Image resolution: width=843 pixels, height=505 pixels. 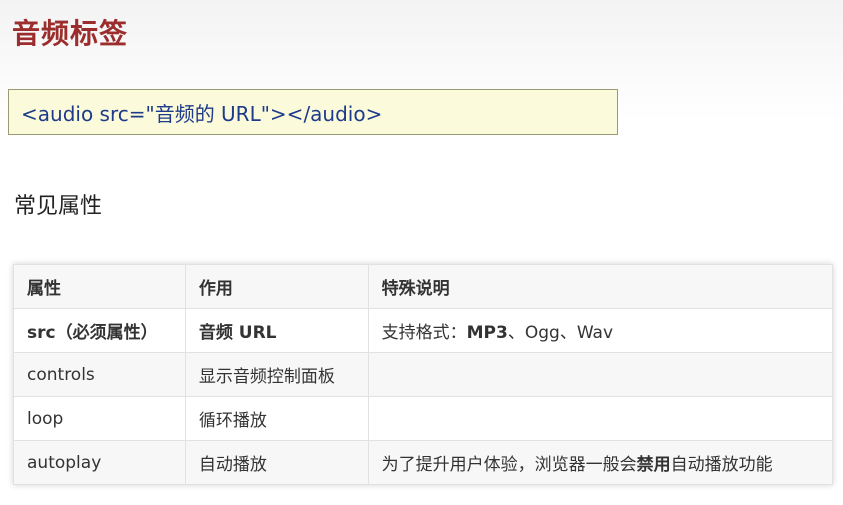 I want to click on header-usage: 作用, so click(x=276, y=286).